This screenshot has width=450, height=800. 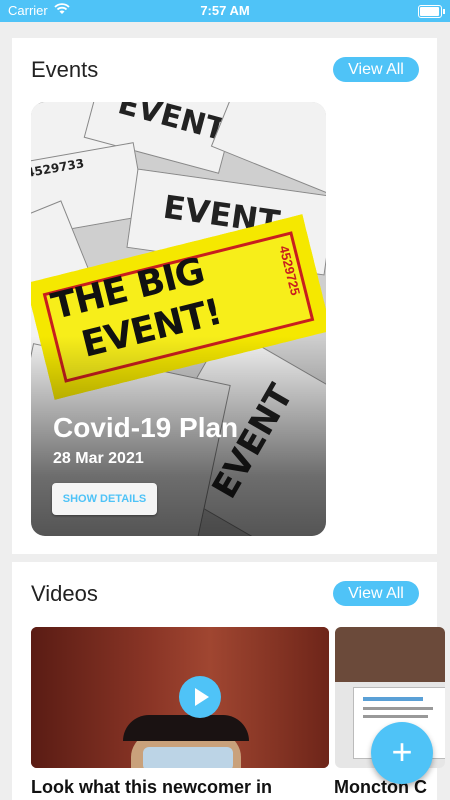 What do you see at coordinates (188, 757) in the screenshot?
I see `face-mask` at bounding box center [188, 757].